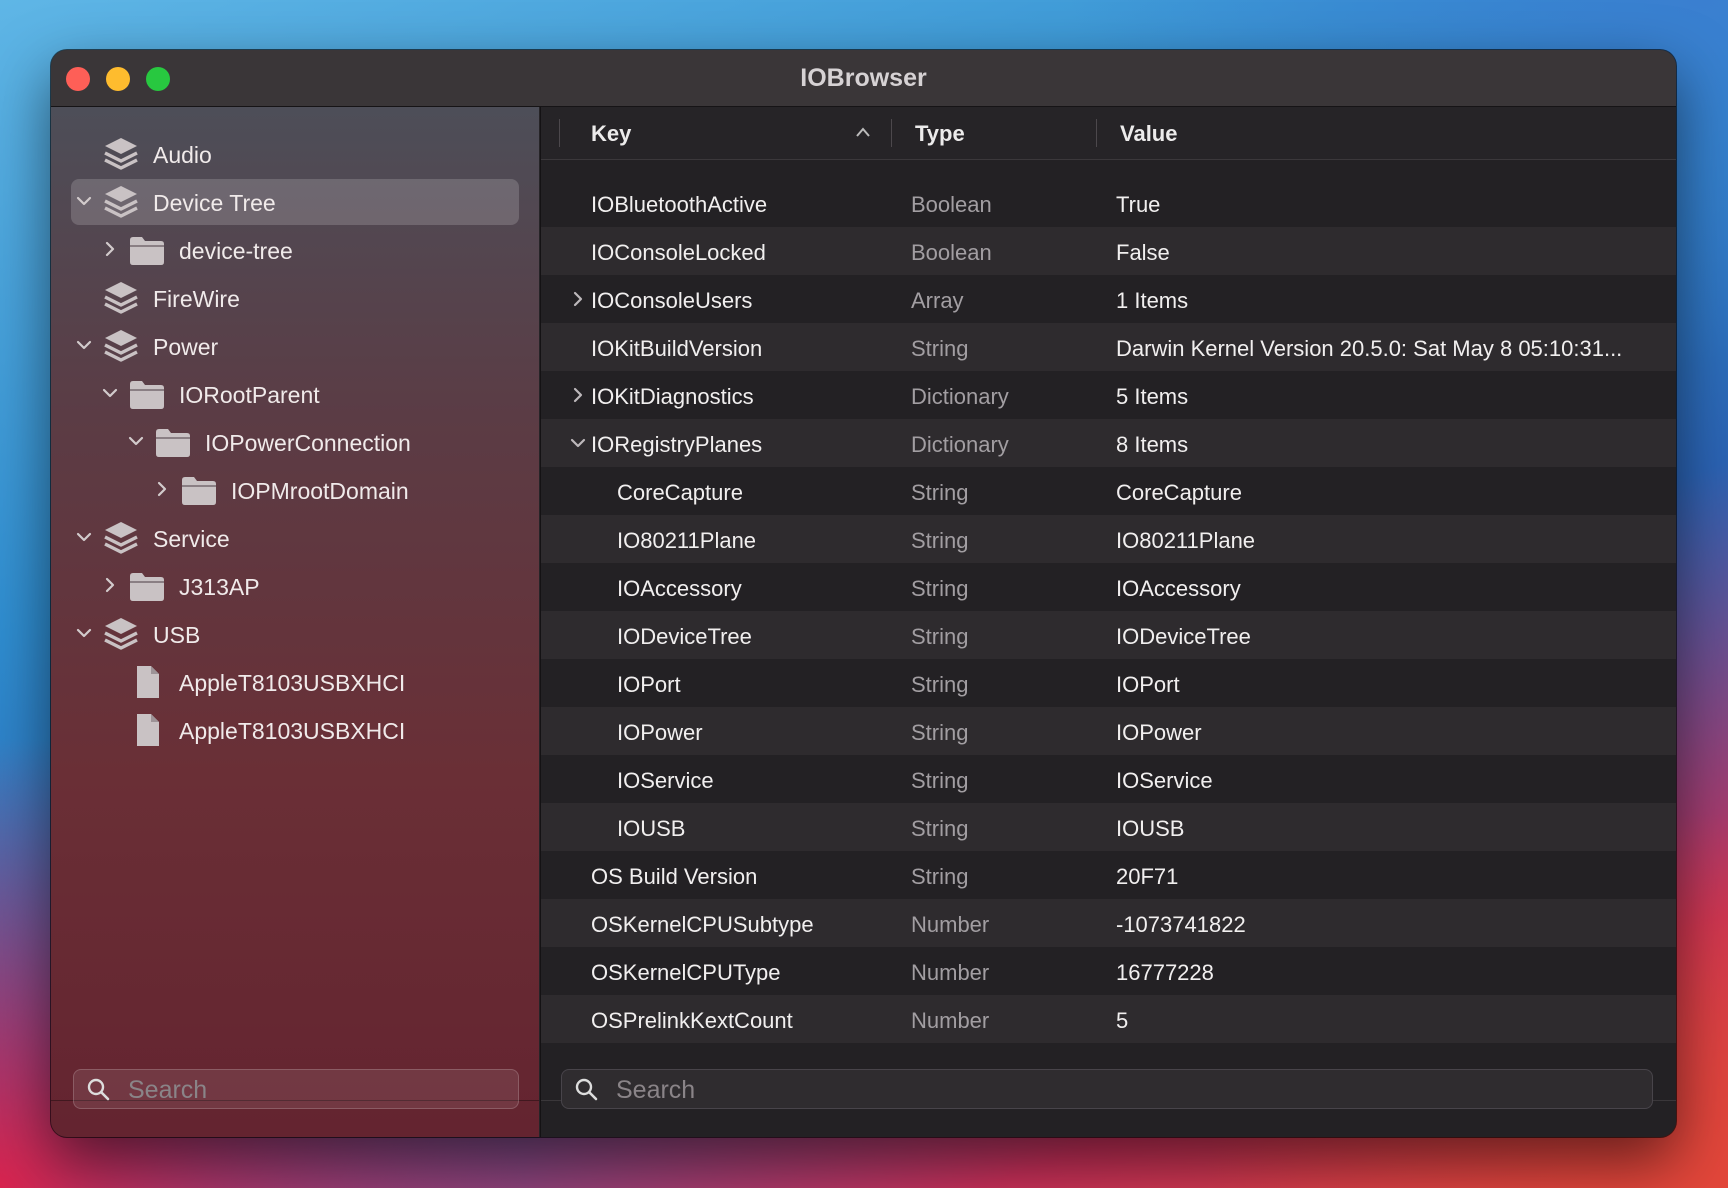  What do you see at coordinates (177, 635) in the screenshot?
I see `sidebar-item-label: USB` at bounding box center [177, 635].